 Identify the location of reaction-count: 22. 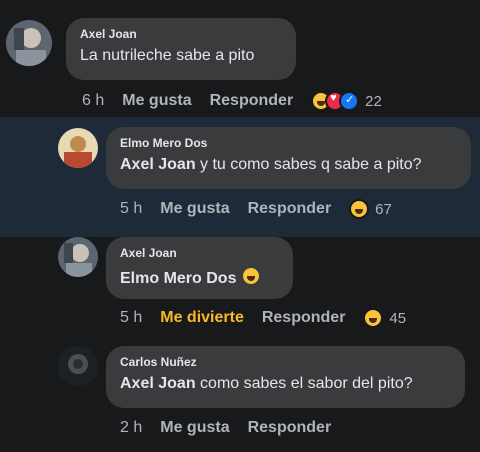
(373, 101).